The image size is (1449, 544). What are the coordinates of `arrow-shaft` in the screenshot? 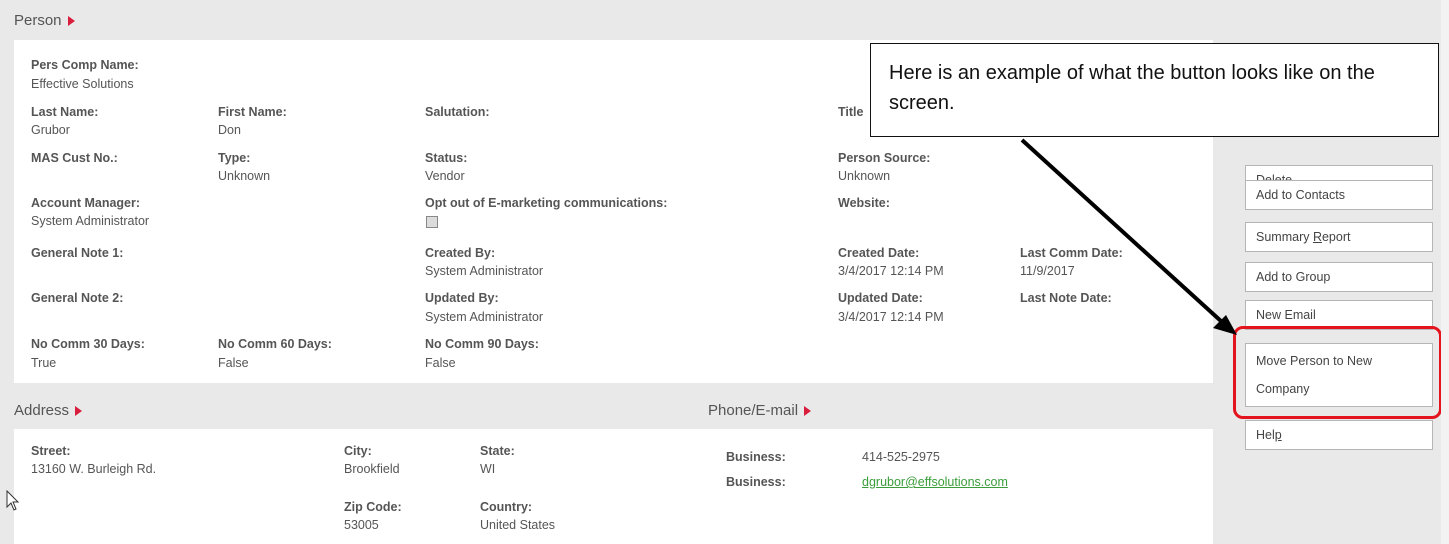 It's located at (1122, 231).